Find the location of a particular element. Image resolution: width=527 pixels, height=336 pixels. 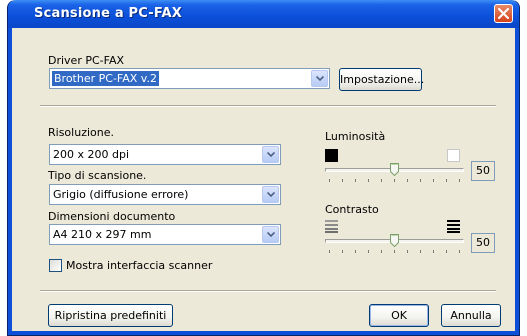

resolution-select: 200 x 200 dpi is located at coordinates (165, 154).